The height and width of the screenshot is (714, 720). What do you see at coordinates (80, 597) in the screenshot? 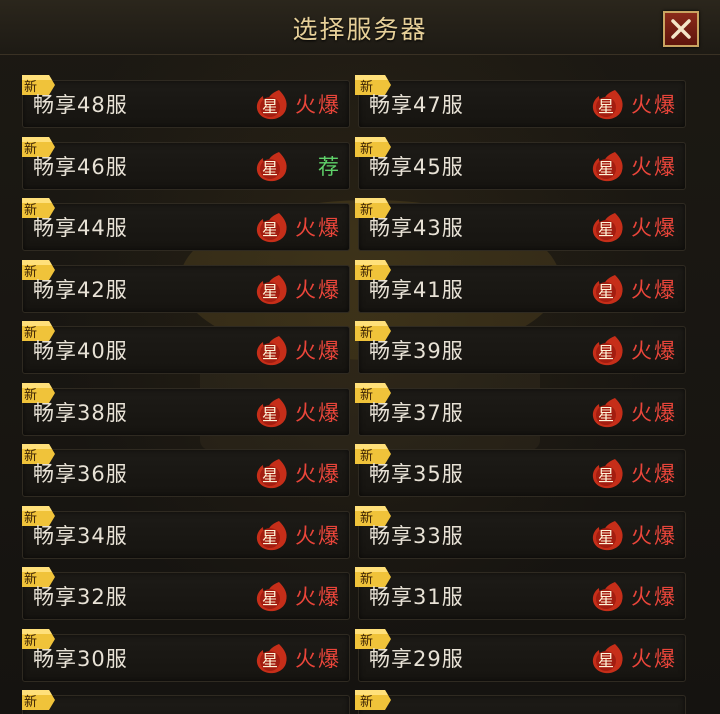
I see `server-name: 畅享32服` at bounding box center [80, 597].